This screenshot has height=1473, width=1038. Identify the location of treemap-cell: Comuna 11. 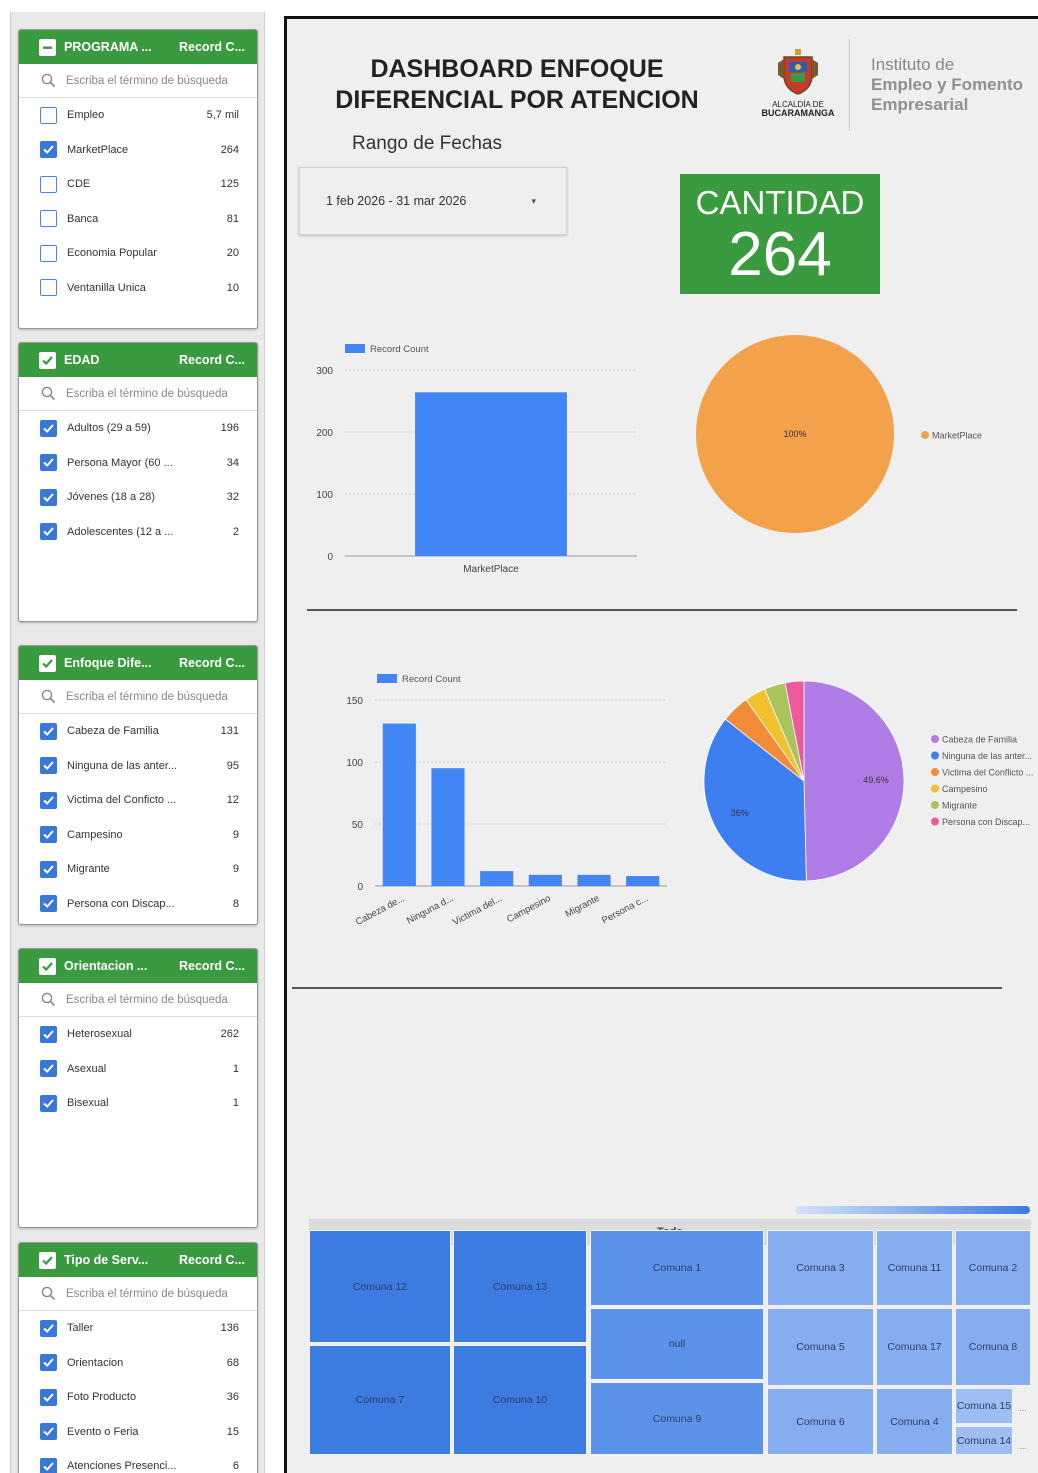
(914, 1268).